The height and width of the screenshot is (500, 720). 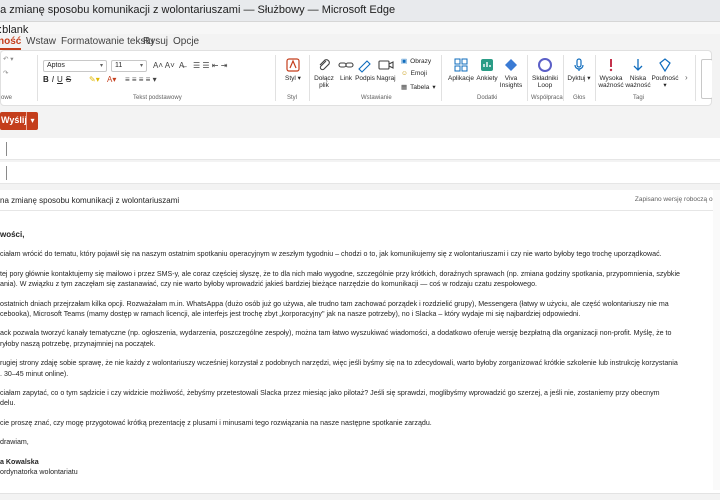 I want to click on table-button: ▦ Tabela ▾, so click(x=418, y=87).